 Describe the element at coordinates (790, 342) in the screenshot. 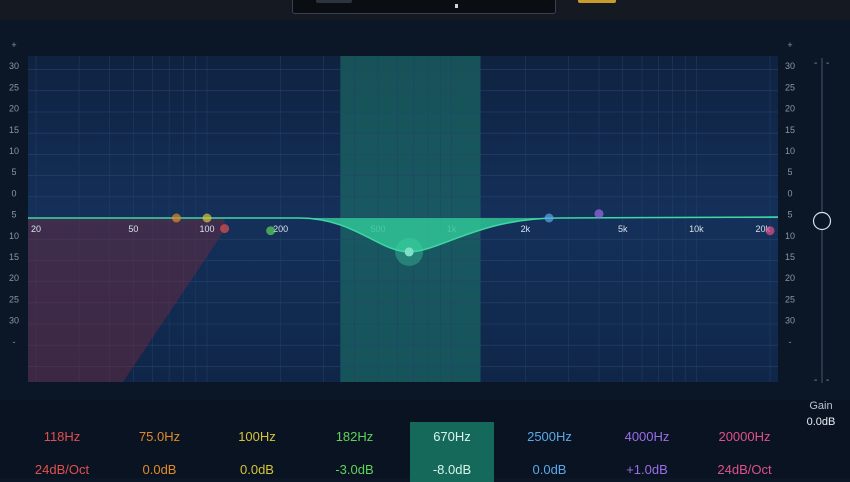

I see `db-label-right: -` at that location.